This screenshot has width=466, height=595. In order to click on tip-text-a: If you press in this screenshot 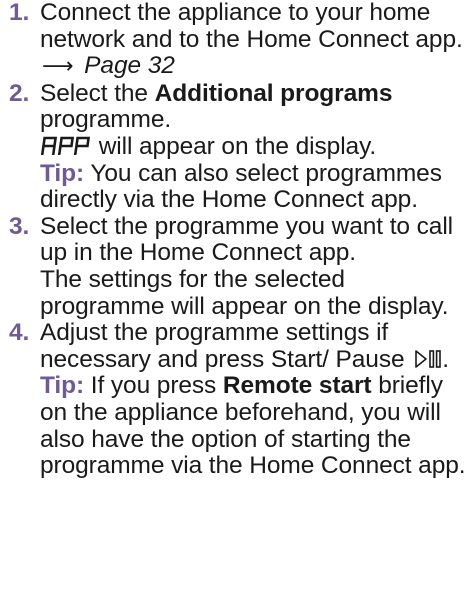, I will do `click(153, 386)`.